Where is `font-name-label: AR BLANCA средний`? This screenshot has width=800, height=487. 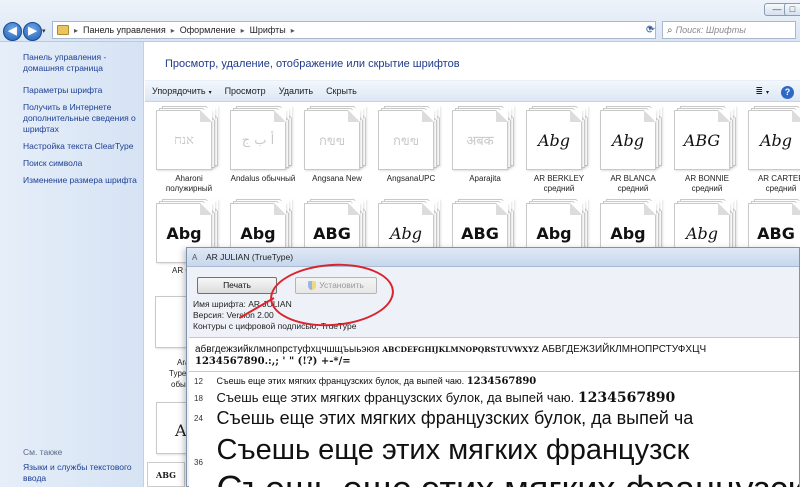 font-name-label: AR BLANCA средний is located at coordinates (633, 183).